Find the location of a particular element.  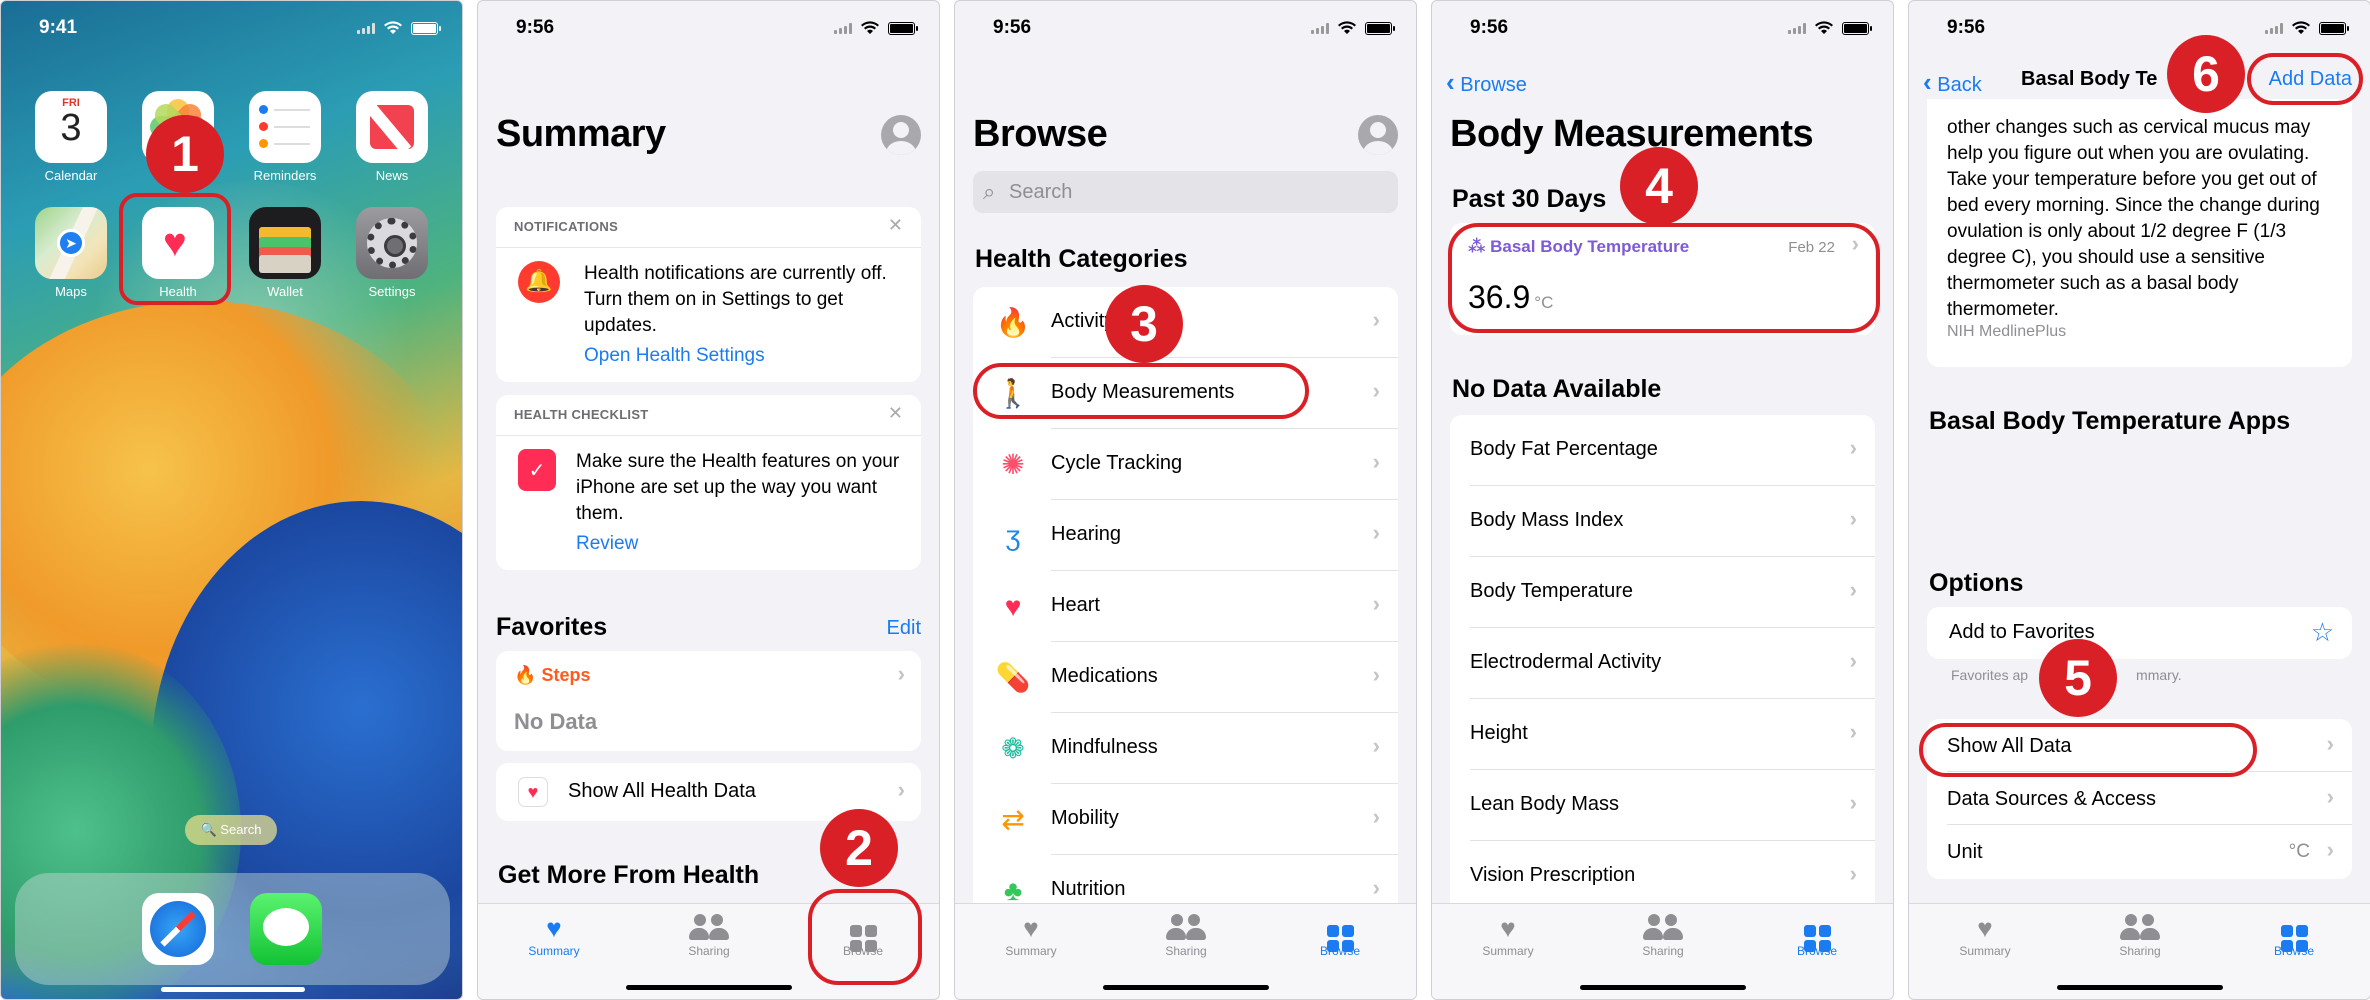

app-wallet: Wallet is located at coordinates (285, 253).